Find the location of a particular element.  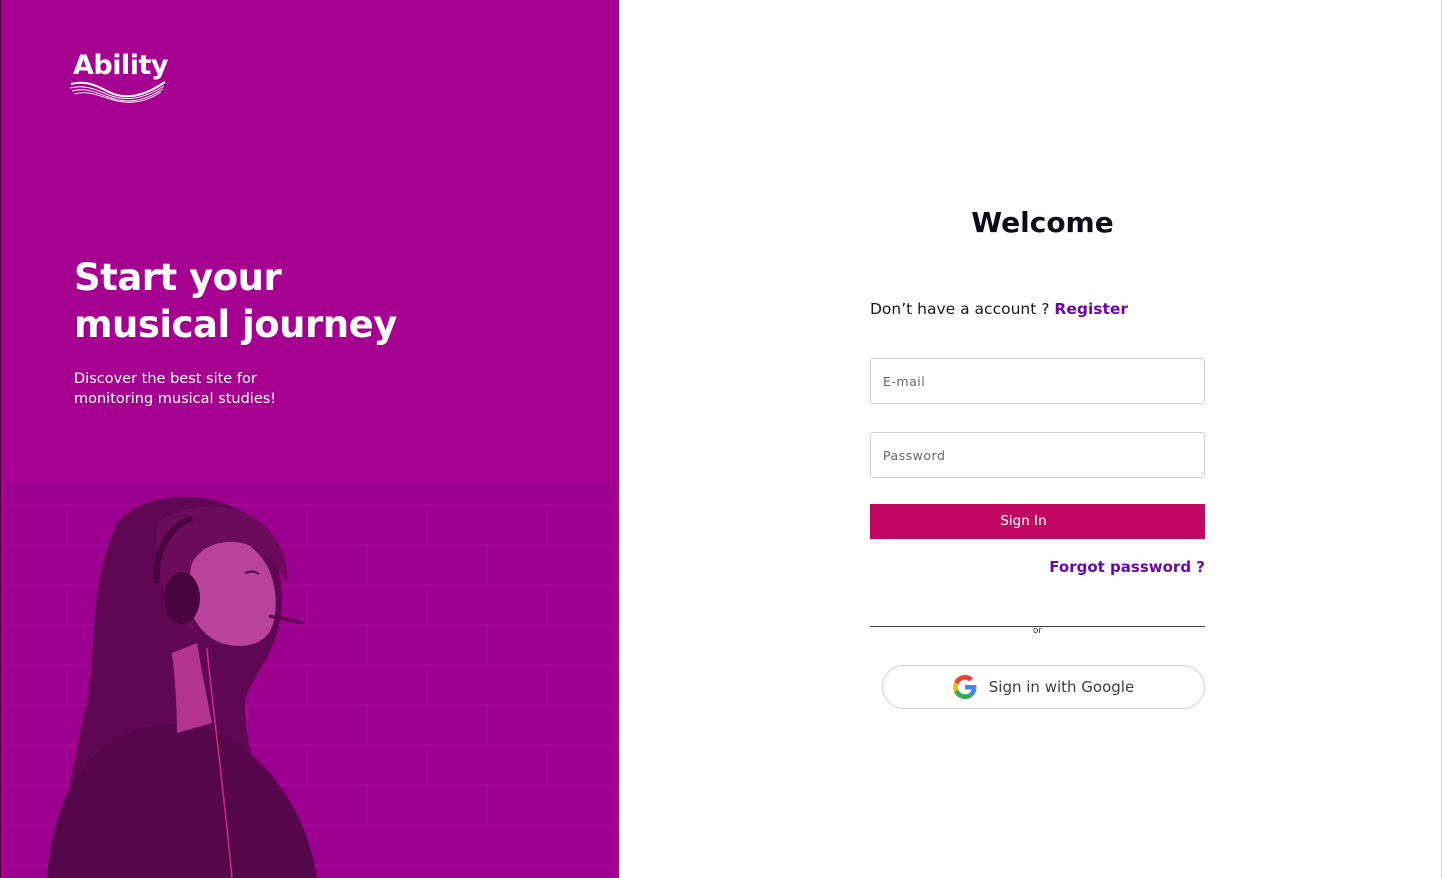

hero-subline-line1: Discover the best site for is located at coordinates (165, 379).